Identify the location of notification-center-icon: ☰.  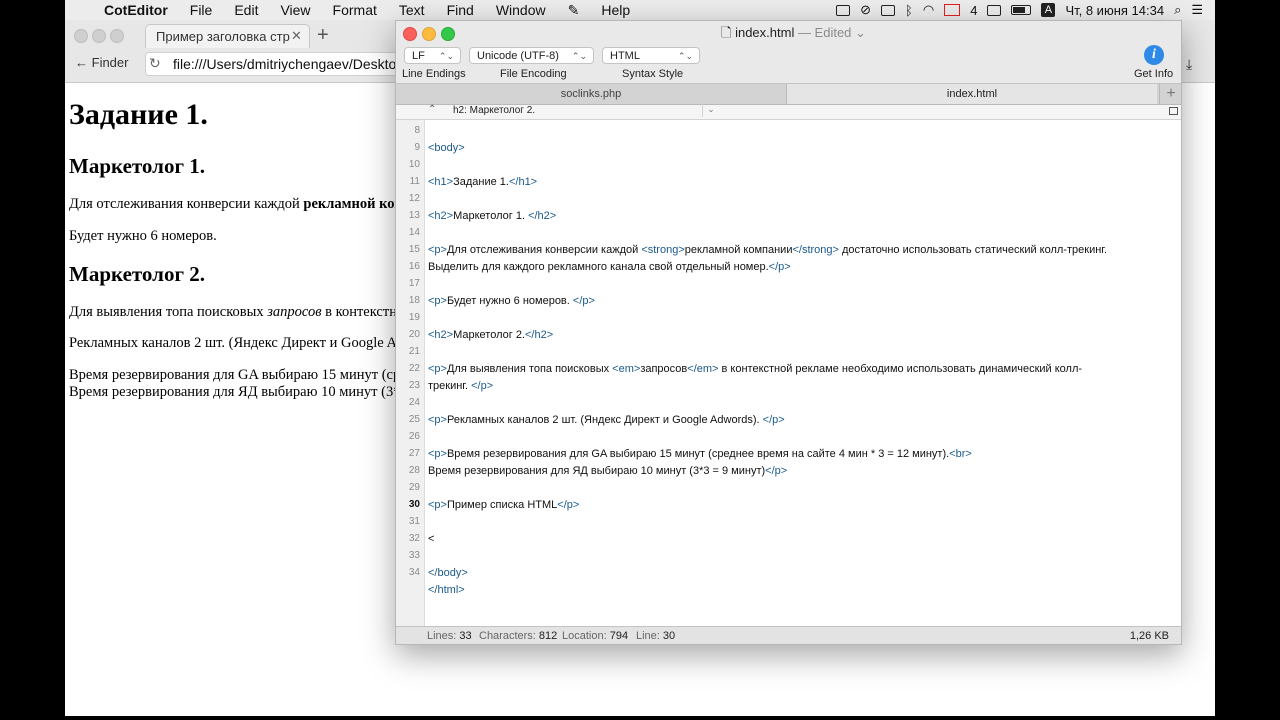
(1197, 10).